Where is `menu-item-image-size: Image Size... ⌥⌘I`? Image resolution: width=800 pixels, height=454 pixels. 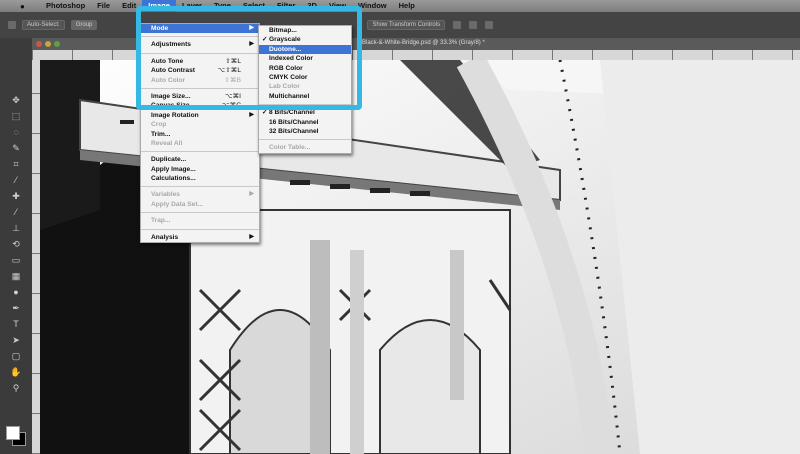 menu-item-image-size: Image Size... ⌥⌘I is located at coordinates (200, 96).